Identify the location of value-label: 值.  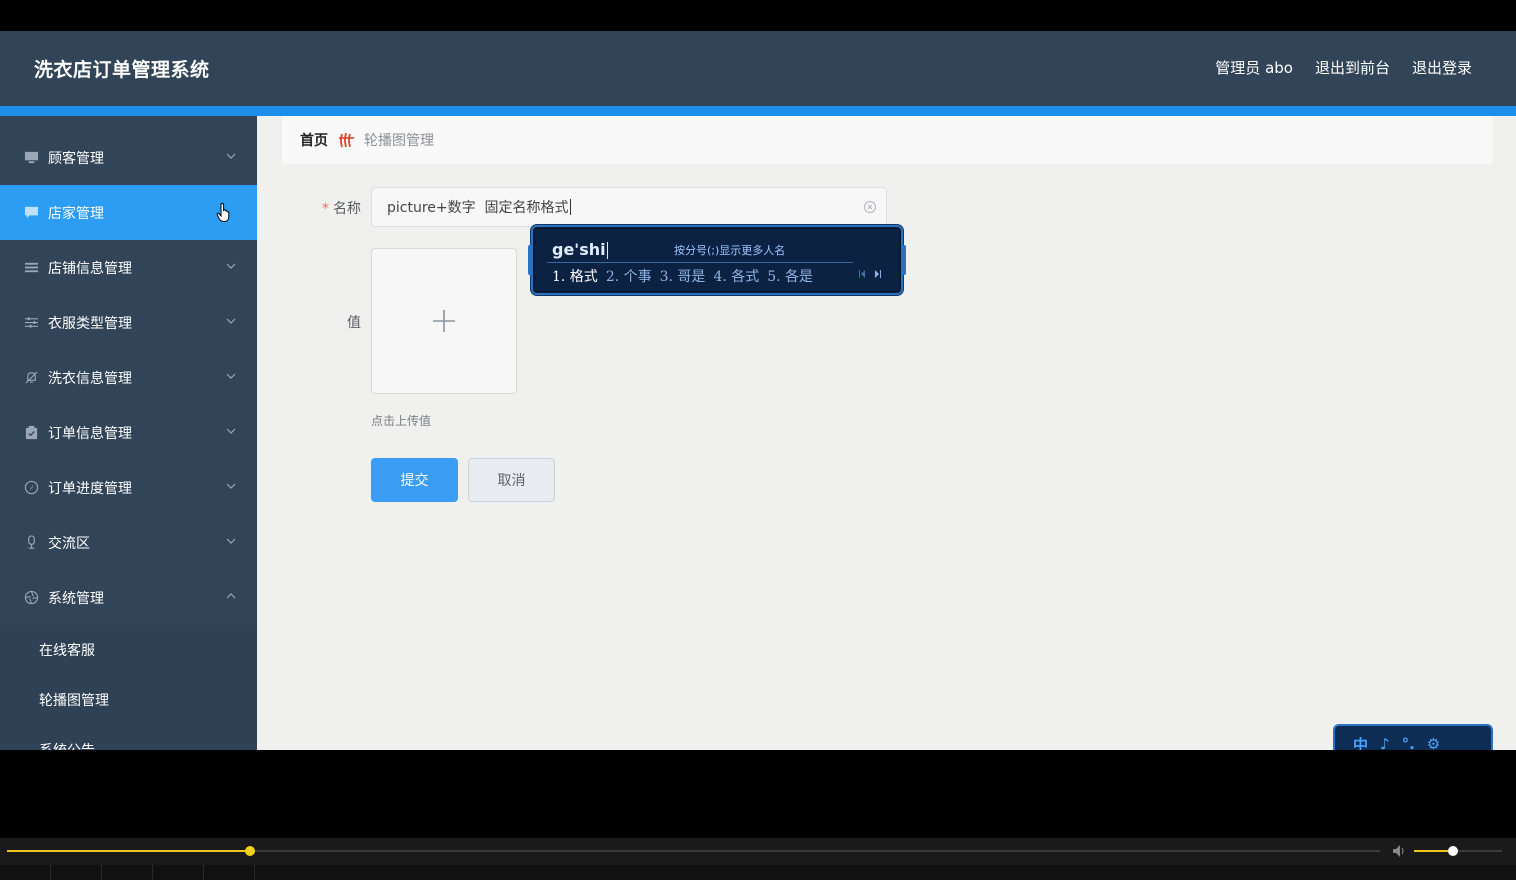
(354, 323).